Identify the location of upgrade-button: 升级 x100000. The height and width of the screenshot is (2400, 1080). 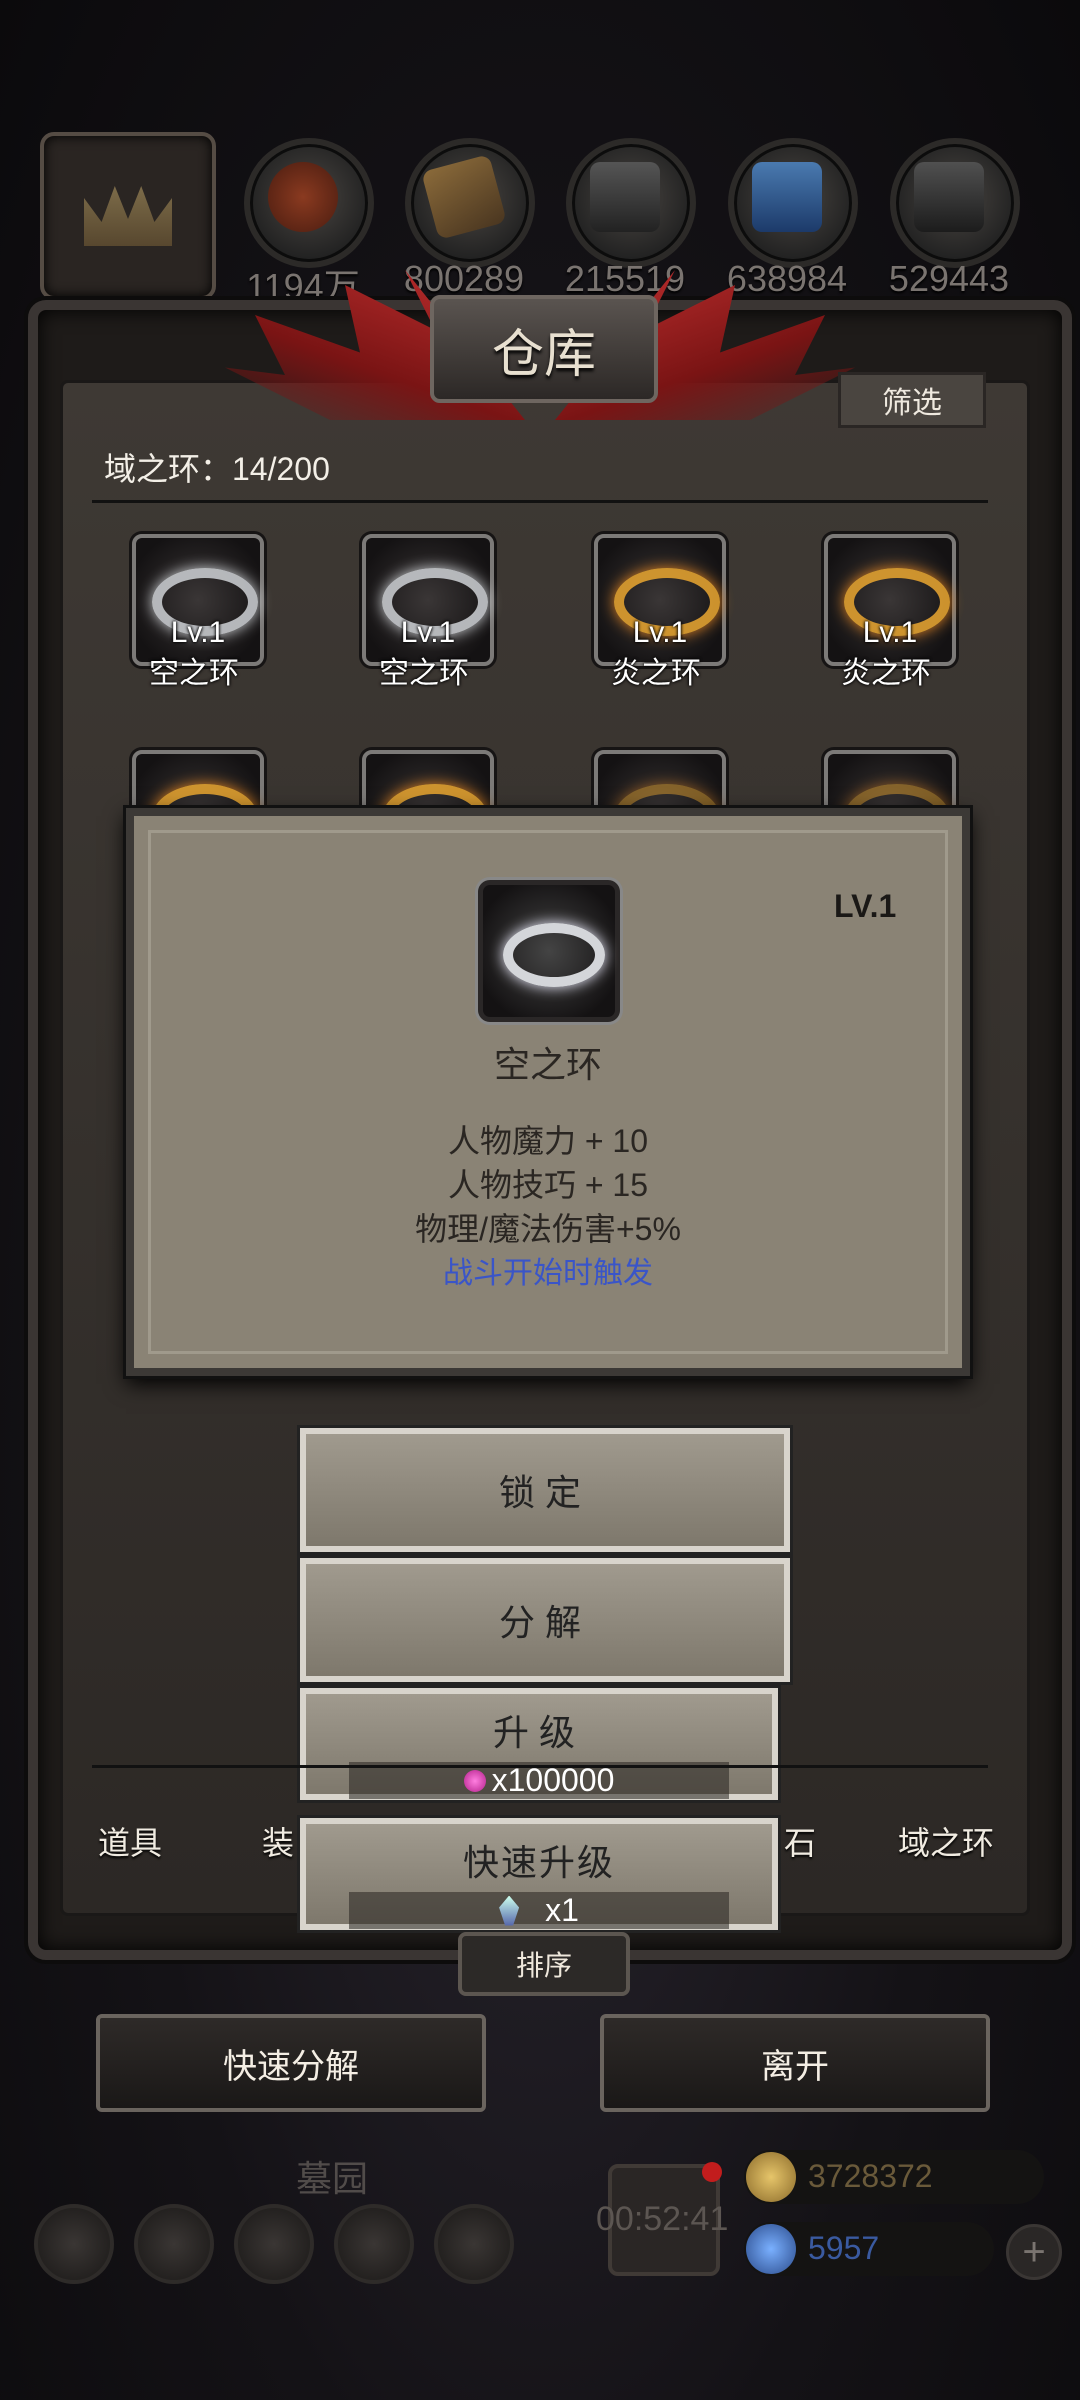
(539, 1744).